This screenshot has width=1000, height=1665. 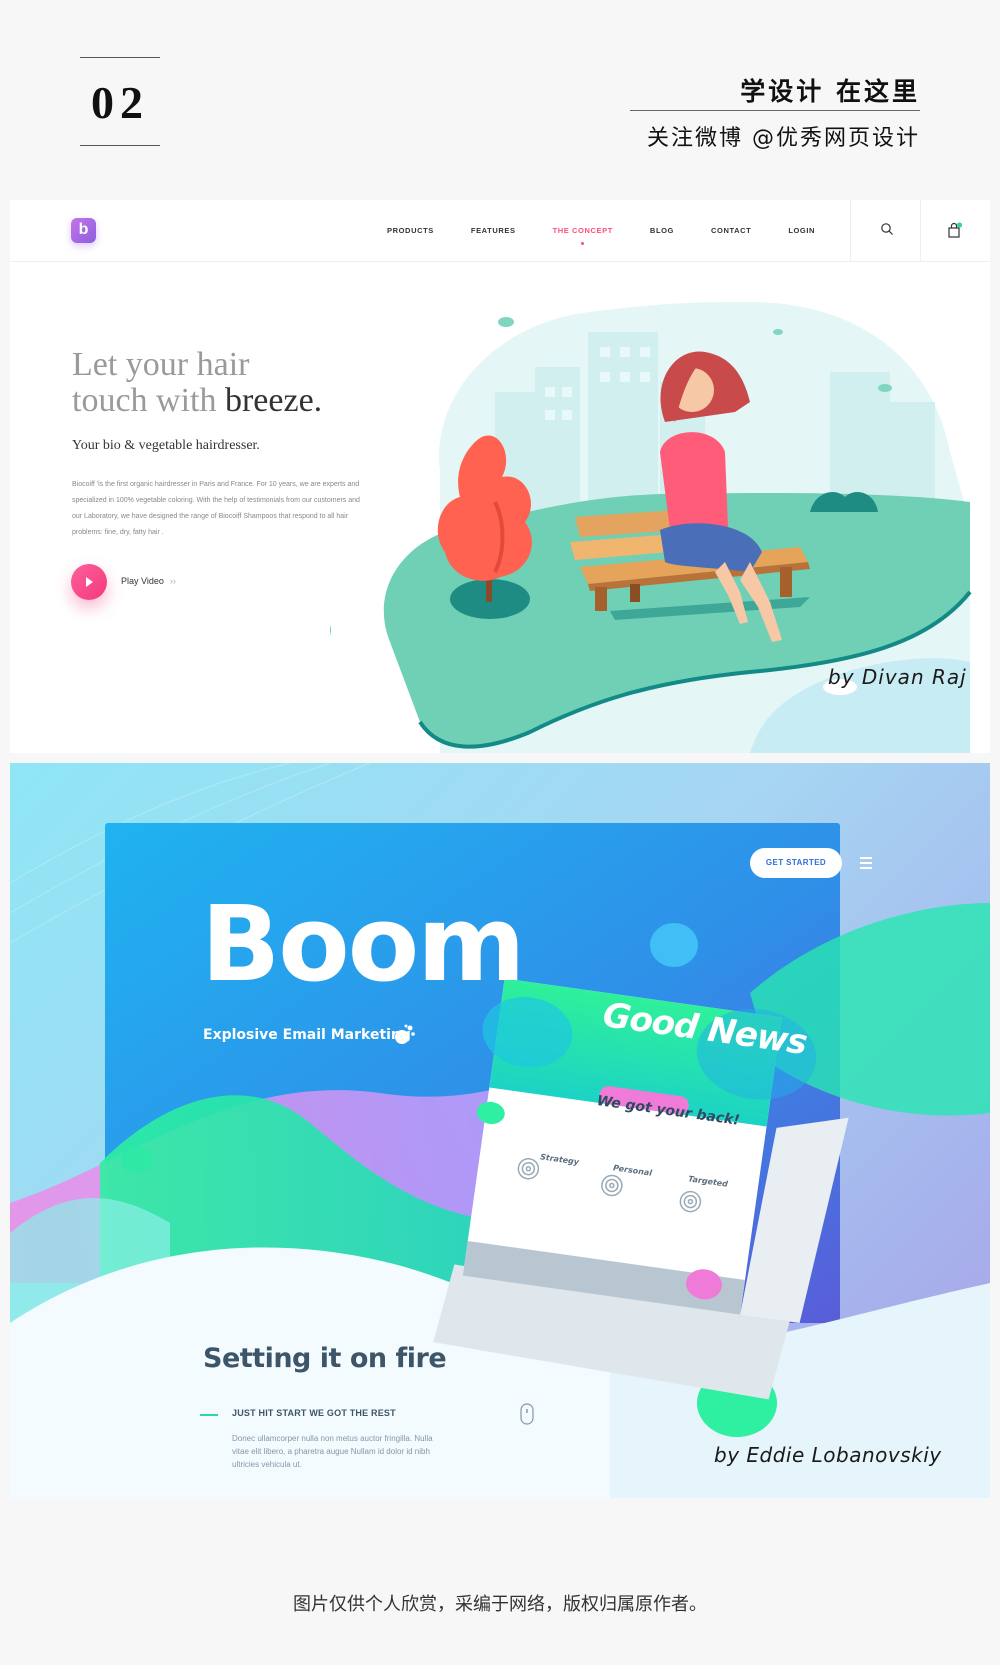 I want to click on play-video-label: Play Video ››, so click(x=148, y=581).